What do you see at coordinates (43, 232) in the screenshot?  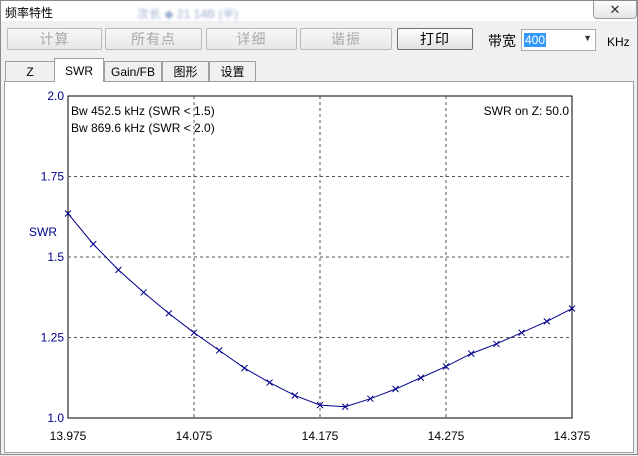 I see `y-axis-label: SWR` at bounding box center [43, 232].